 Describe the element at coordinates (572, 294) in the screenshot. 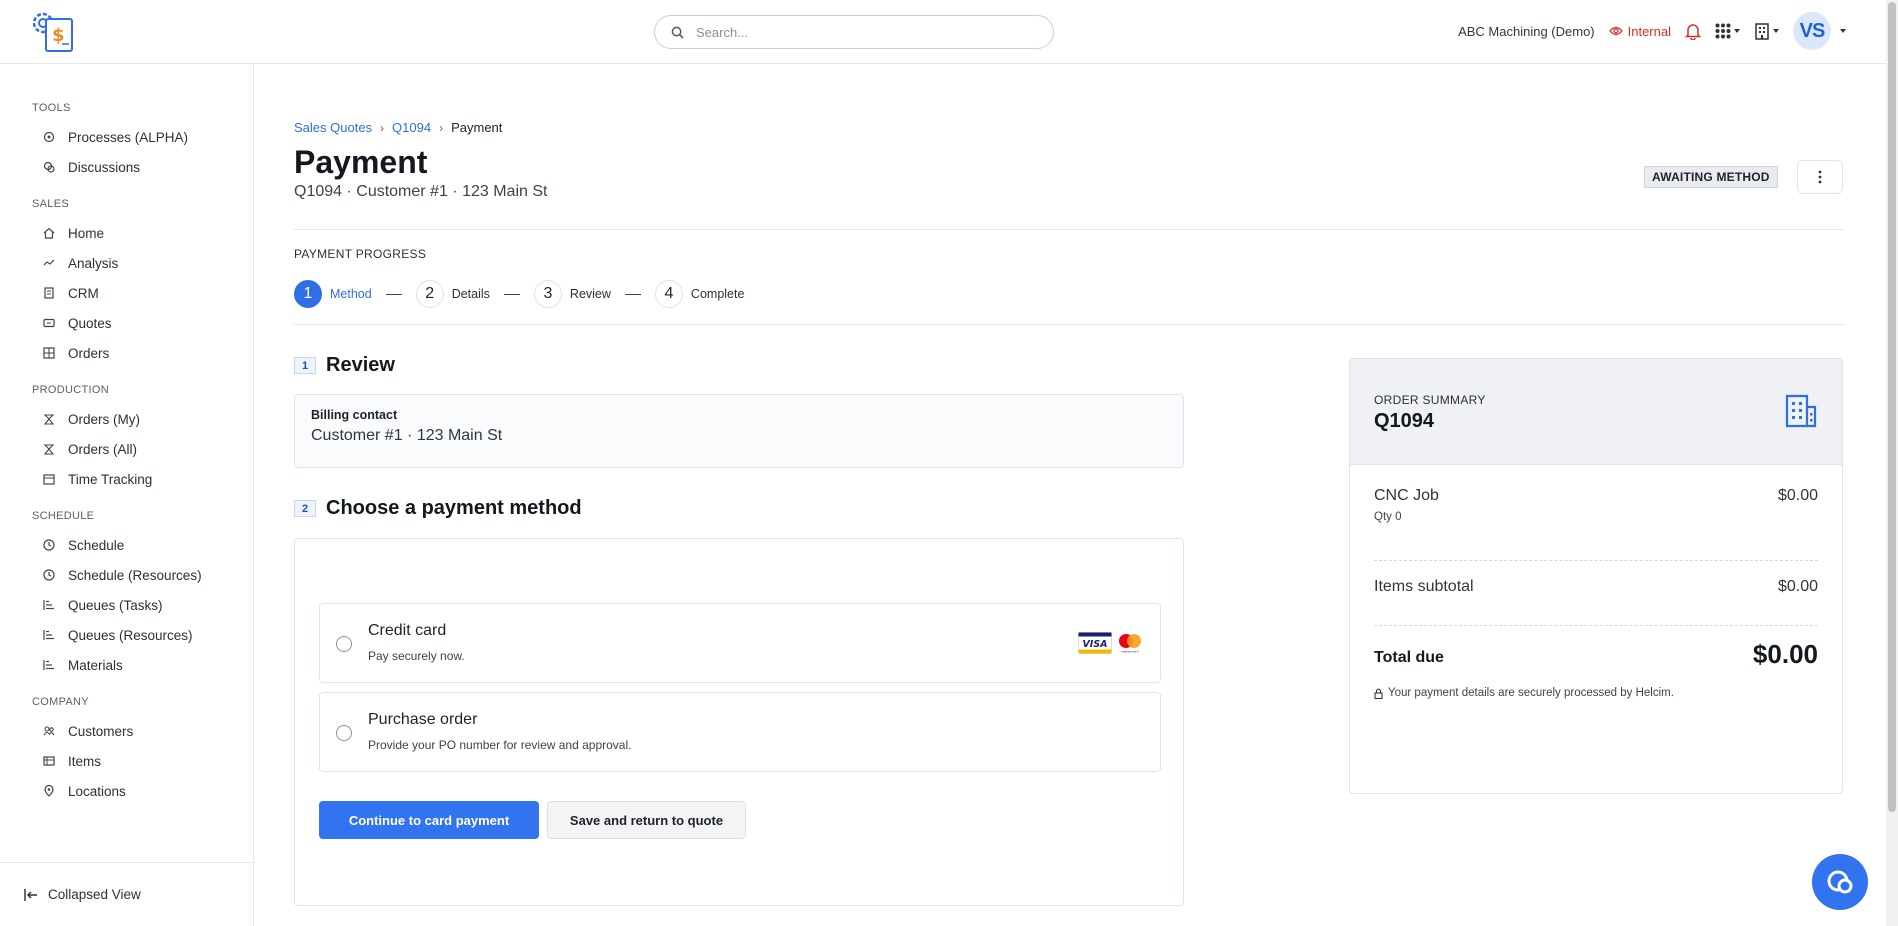

I see `step-review: 3 Review` at that location.